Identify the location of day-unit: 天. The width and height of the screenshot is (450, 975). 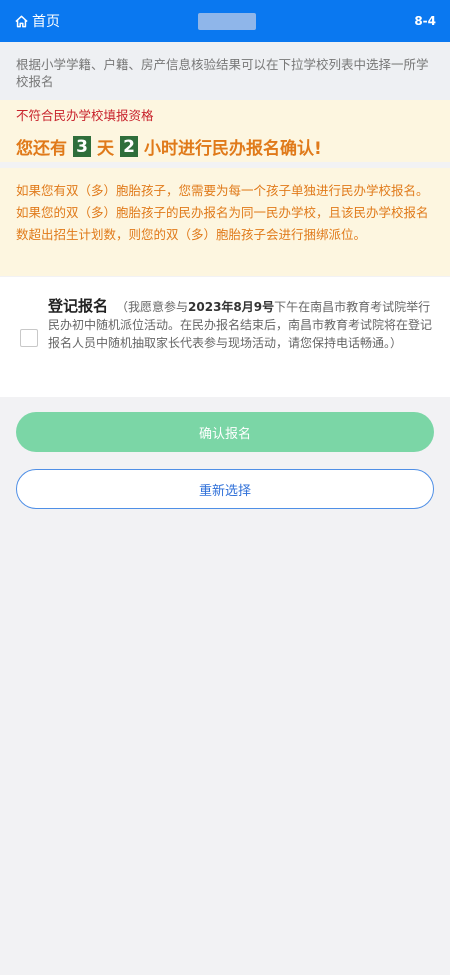
(105, 149).